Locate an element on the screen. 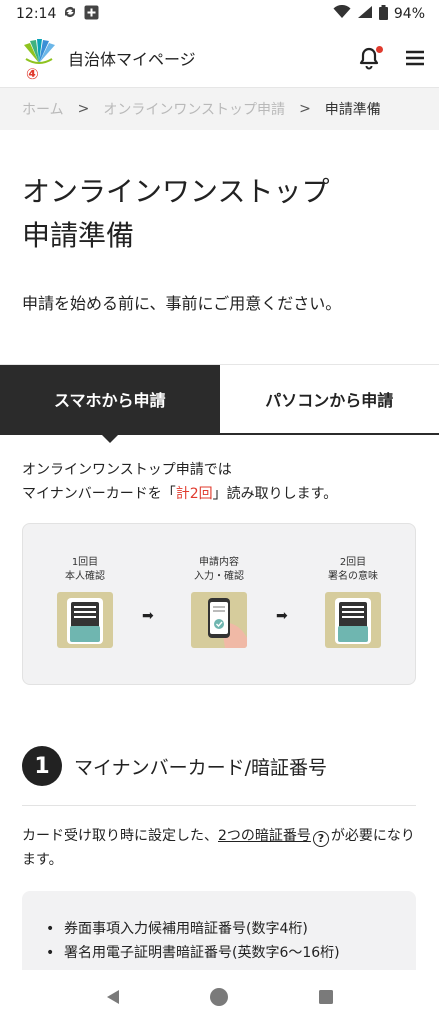 This screenshot has height=1024, width=439. plus-square-icon is located at coordinates (91, 14).